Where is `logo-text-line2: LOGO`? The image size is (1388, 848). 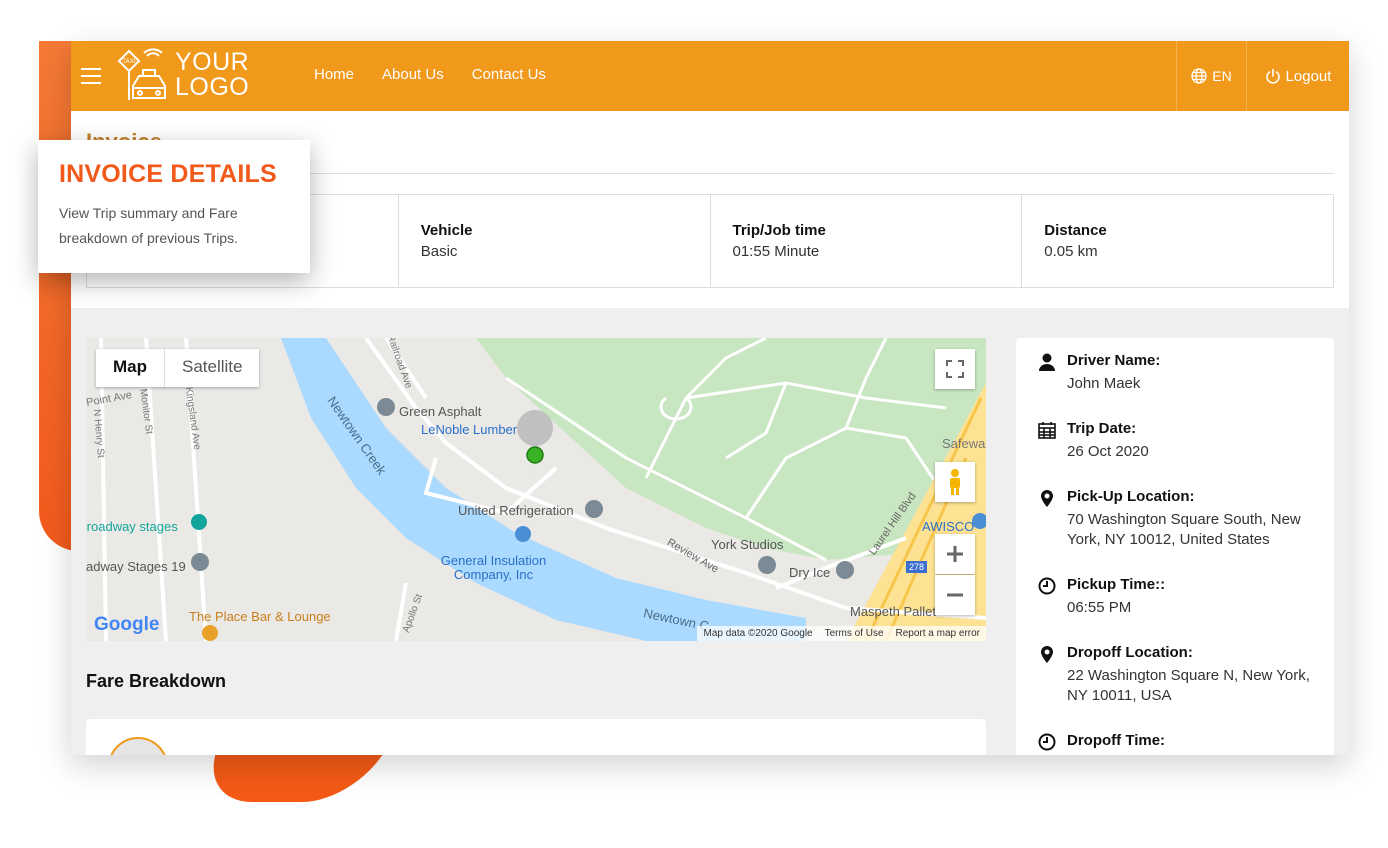
logo-text-line2: LOGO is located at coordinates (212, 87).